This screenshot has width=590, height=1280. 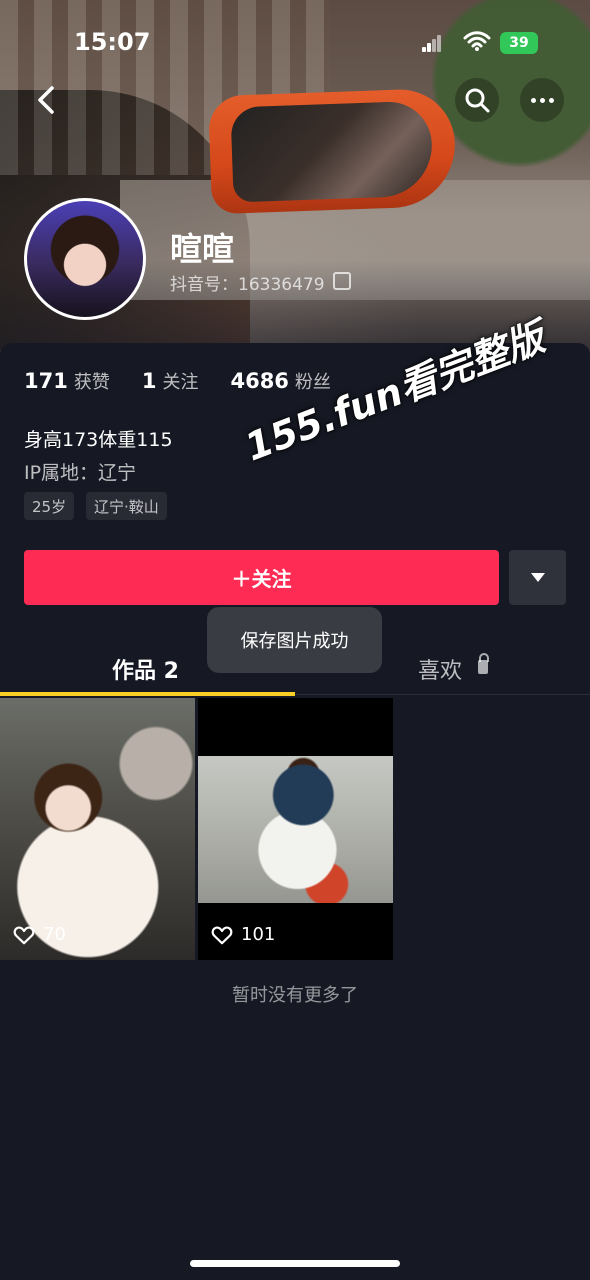 What do you see at coordinates (202, 249) in the screenshot?
I see `profile-name: 暄暄` at bounding box center [202, 249].